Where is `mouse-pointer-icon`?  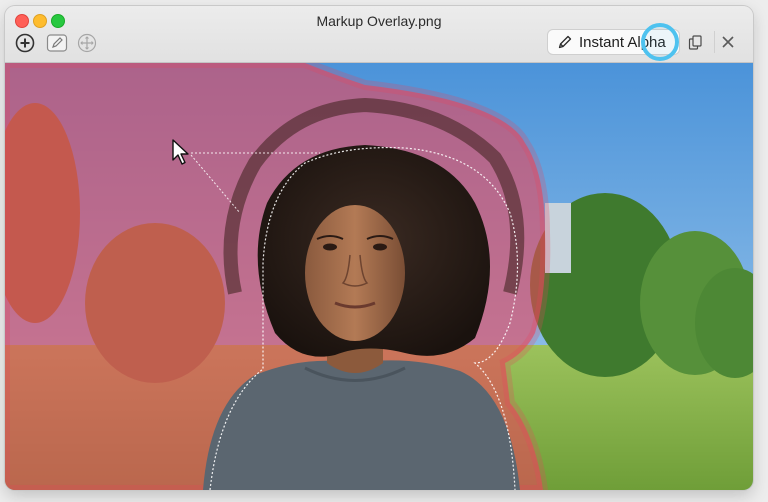 mouse-pointer-icon is located at coordinates (180, 152).